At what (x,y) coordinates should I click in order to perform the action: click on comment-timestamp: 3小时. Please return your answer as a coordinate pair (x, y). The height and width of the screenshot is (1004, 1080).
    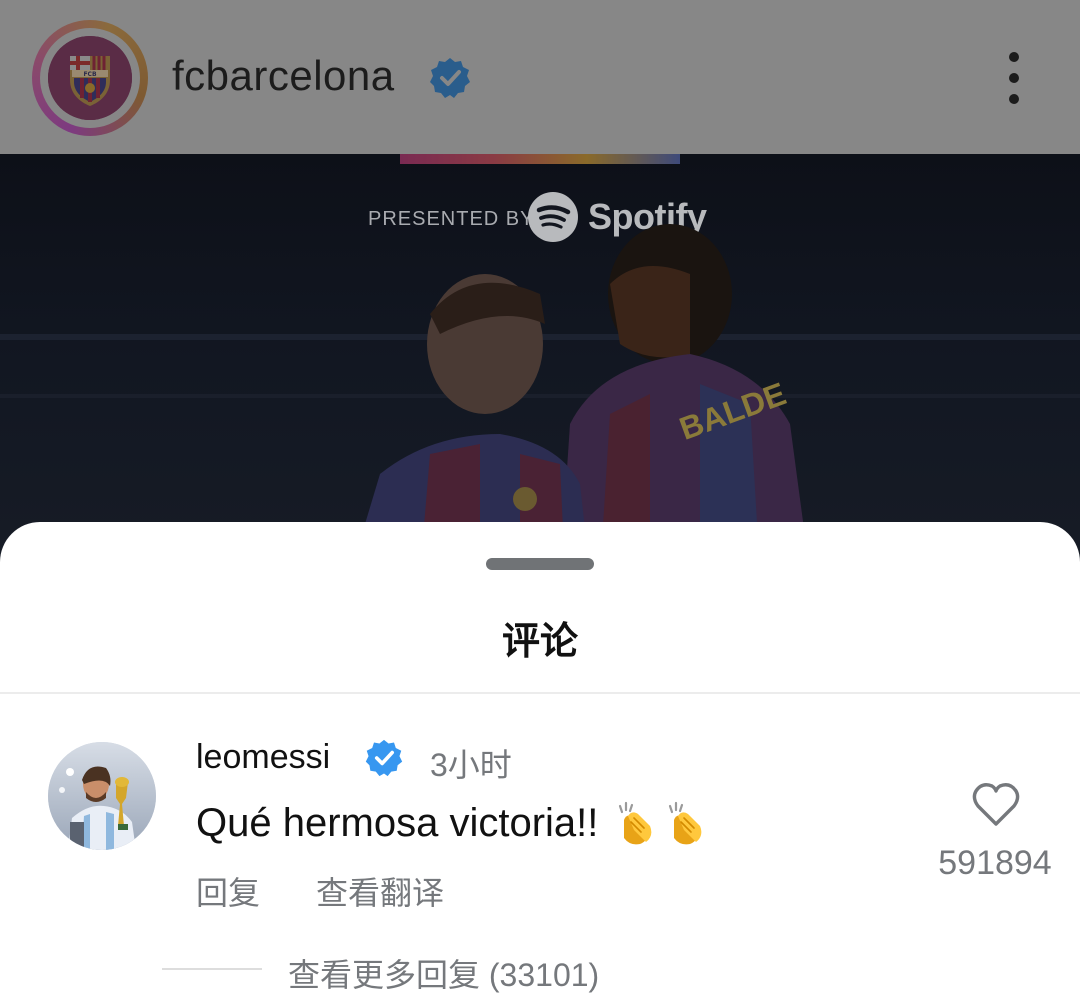
    Looking at the image, I should click on (471, 765).